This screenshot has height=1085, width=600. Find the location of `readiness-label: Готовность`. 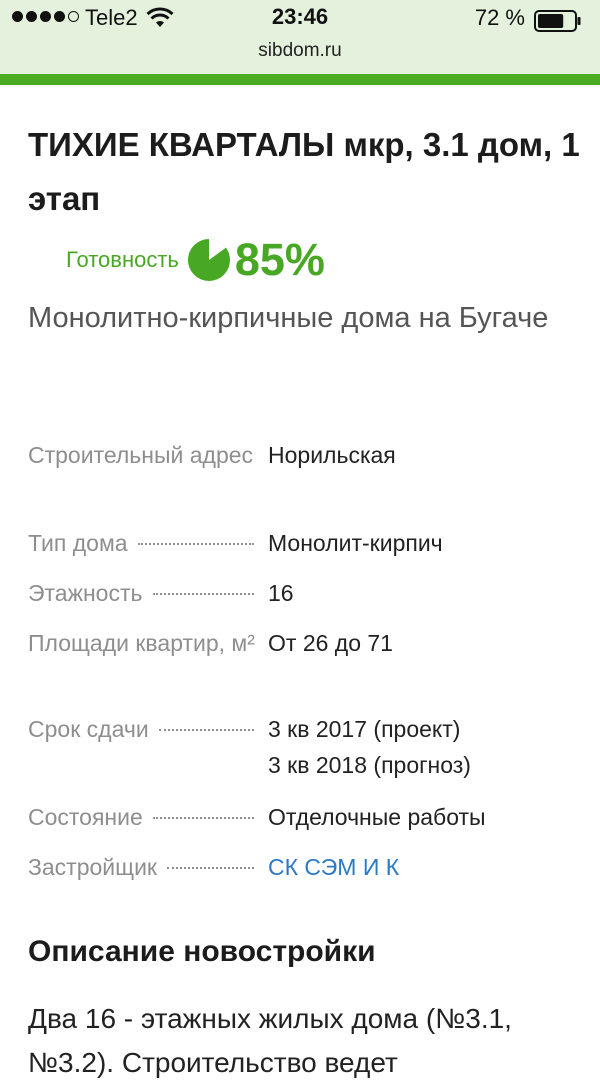

readiness-label: Готовность is located at coordinates (122, 259).